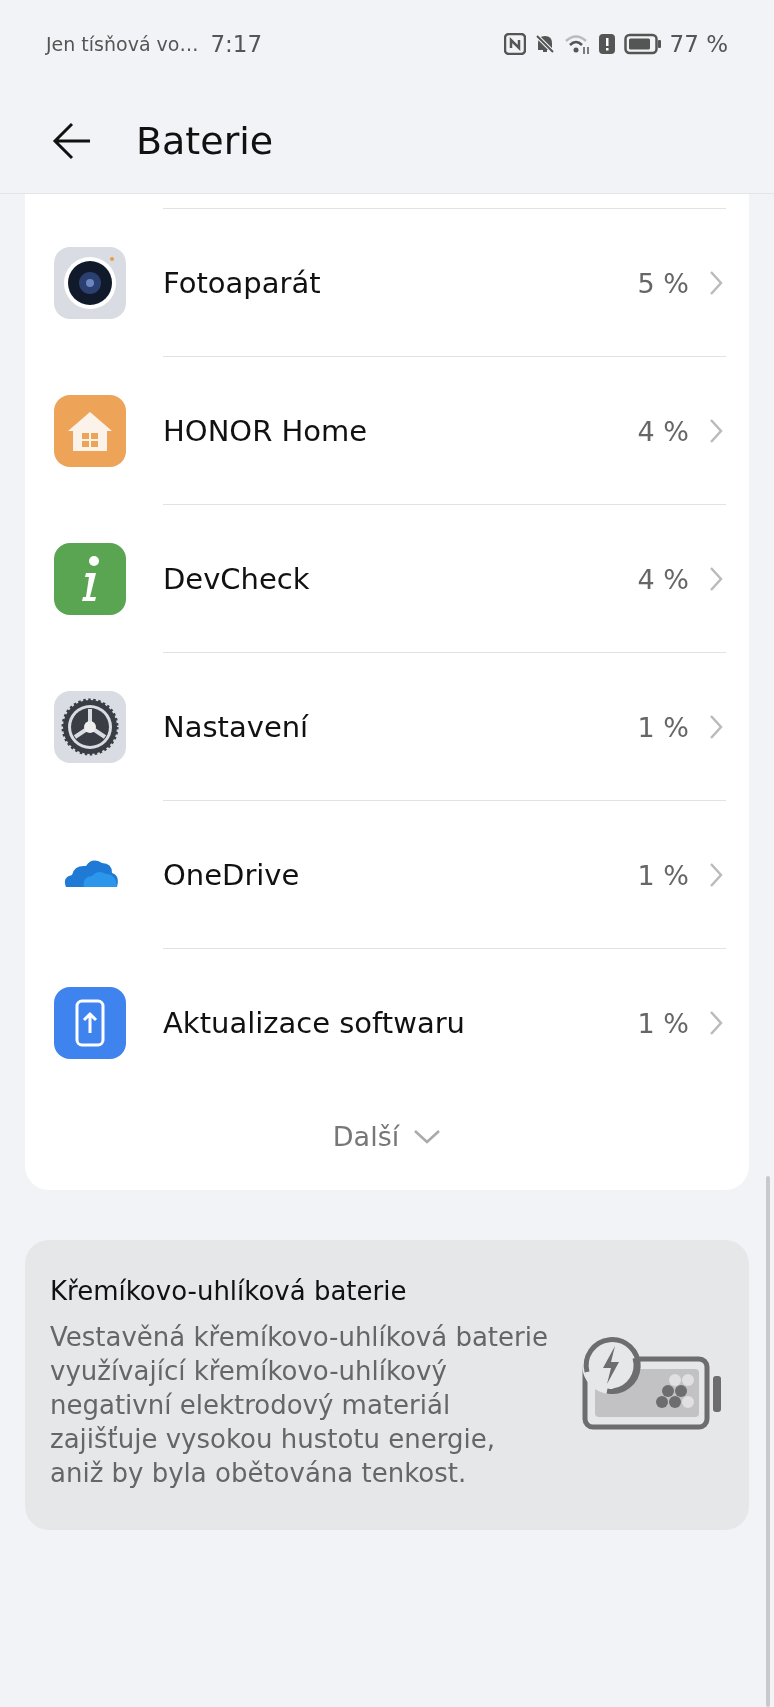  What do you see at coordinates (427, 1136) in the screenshot?
I see `chevron-down-icon` at bounding box center [427, 1136].